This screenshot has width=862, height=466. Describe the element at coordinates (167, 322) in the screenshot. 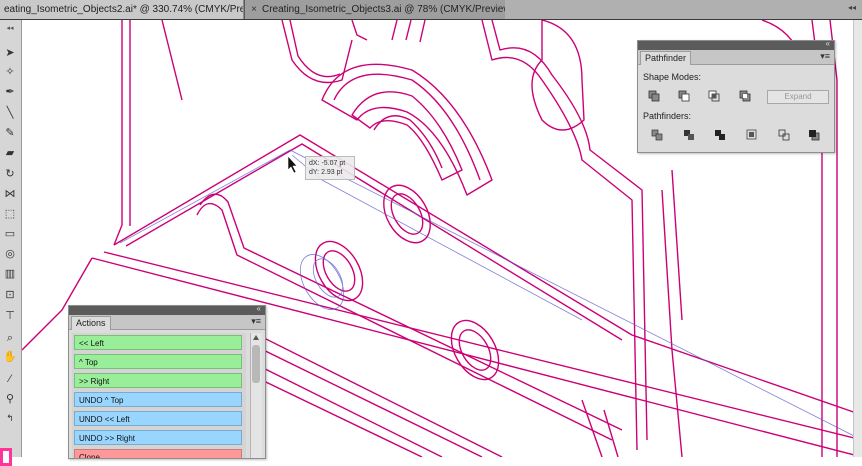

I see `panel-header: Actions ▾≡` at that location.